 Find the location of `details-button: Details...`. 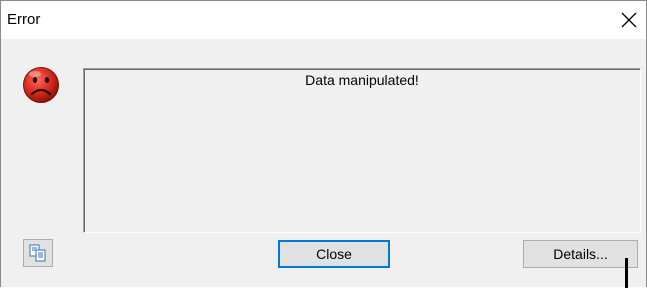

details-button: Details... is located at coordinates (580, 254).